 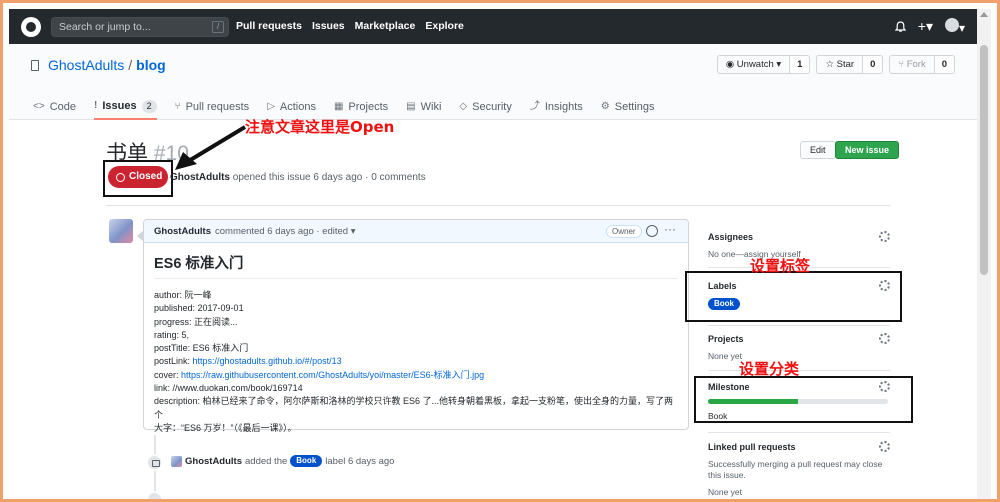 I want to click on linked-prs-gear-icon, so click(x=884, y=446).